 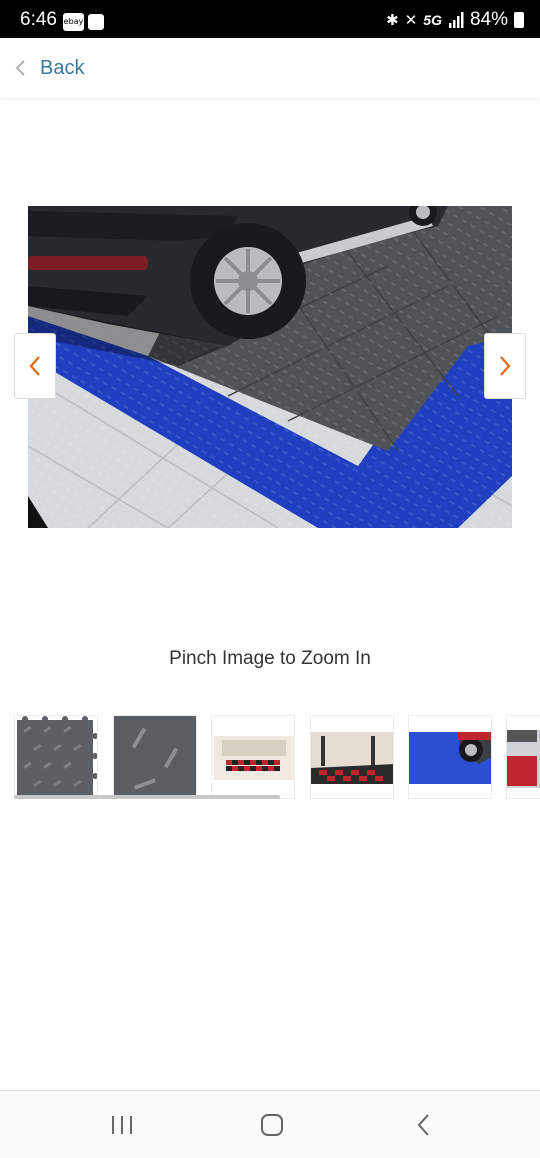 I want to click on home-icon, so click(x=272, y=1125).